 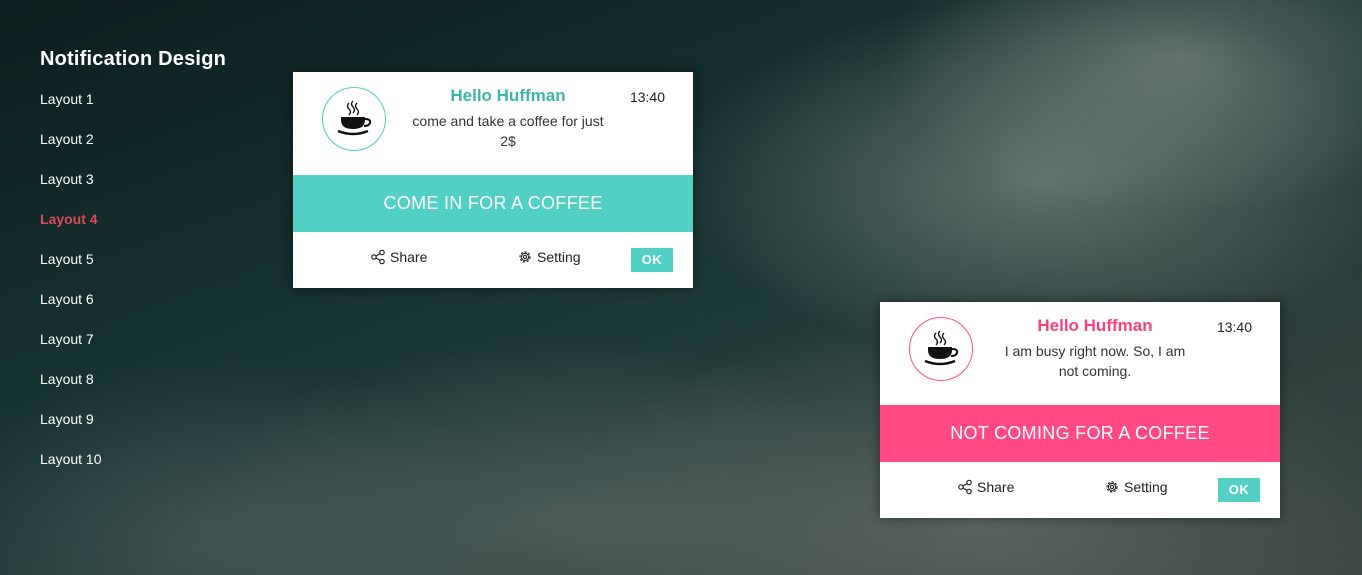 I want to click on nav-item-layout-4: Layout 4, so click(x=160, y=226).